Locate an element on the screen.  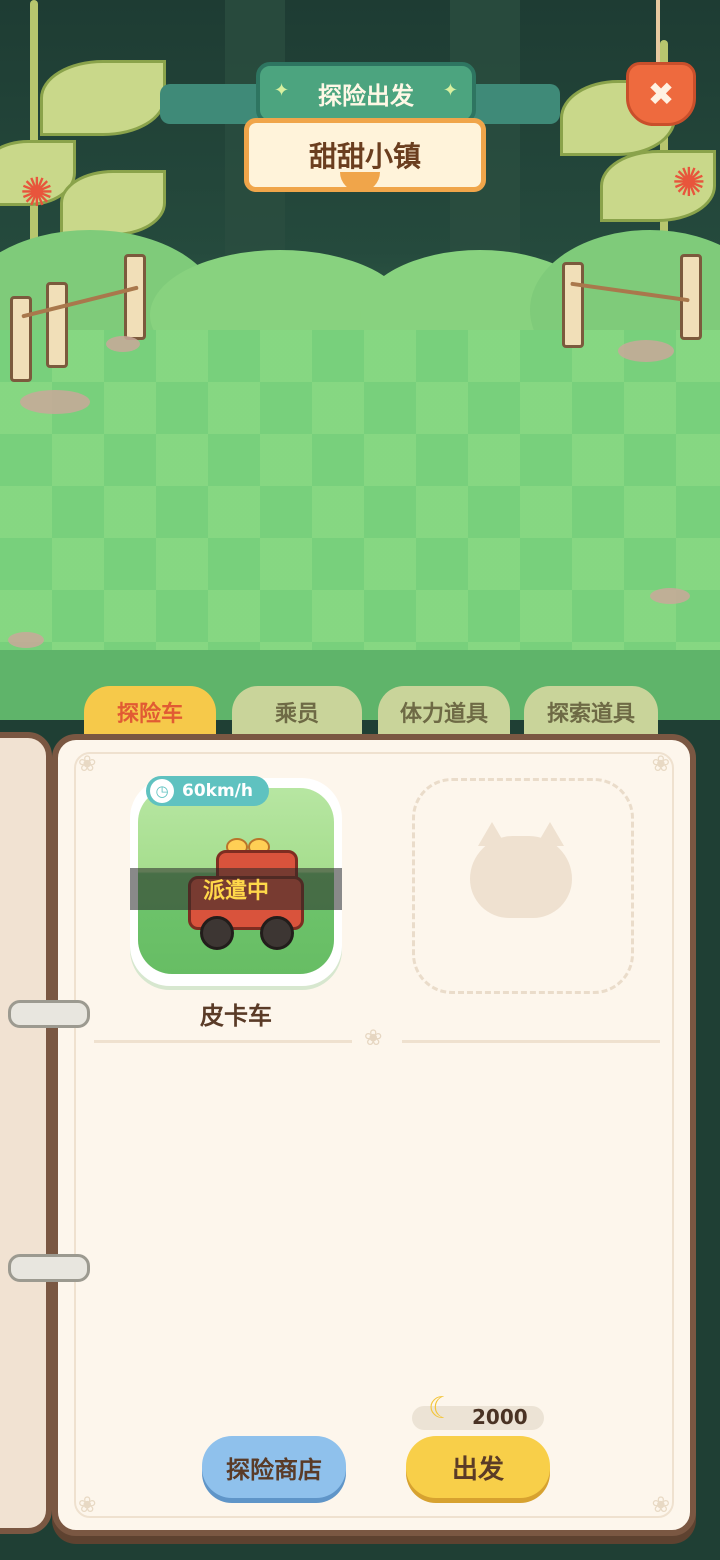
dispatch-status-band: 派遣中 is located at coordinates (236, 889).